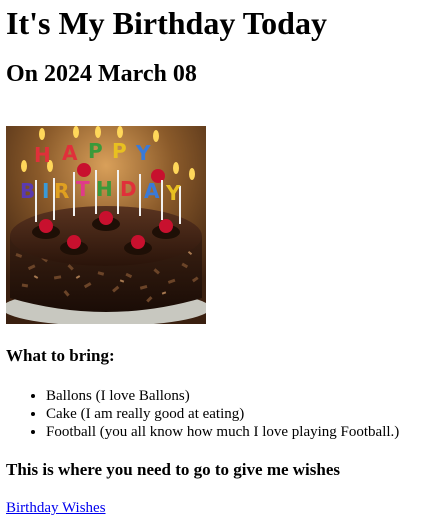 The height and width of the screenshot is (522, 431). What do you see at coordinates (101, 74) in the screenshot?
I see `birthday-date-heading: On 2024 March 08` at bounding box center [101, 74].